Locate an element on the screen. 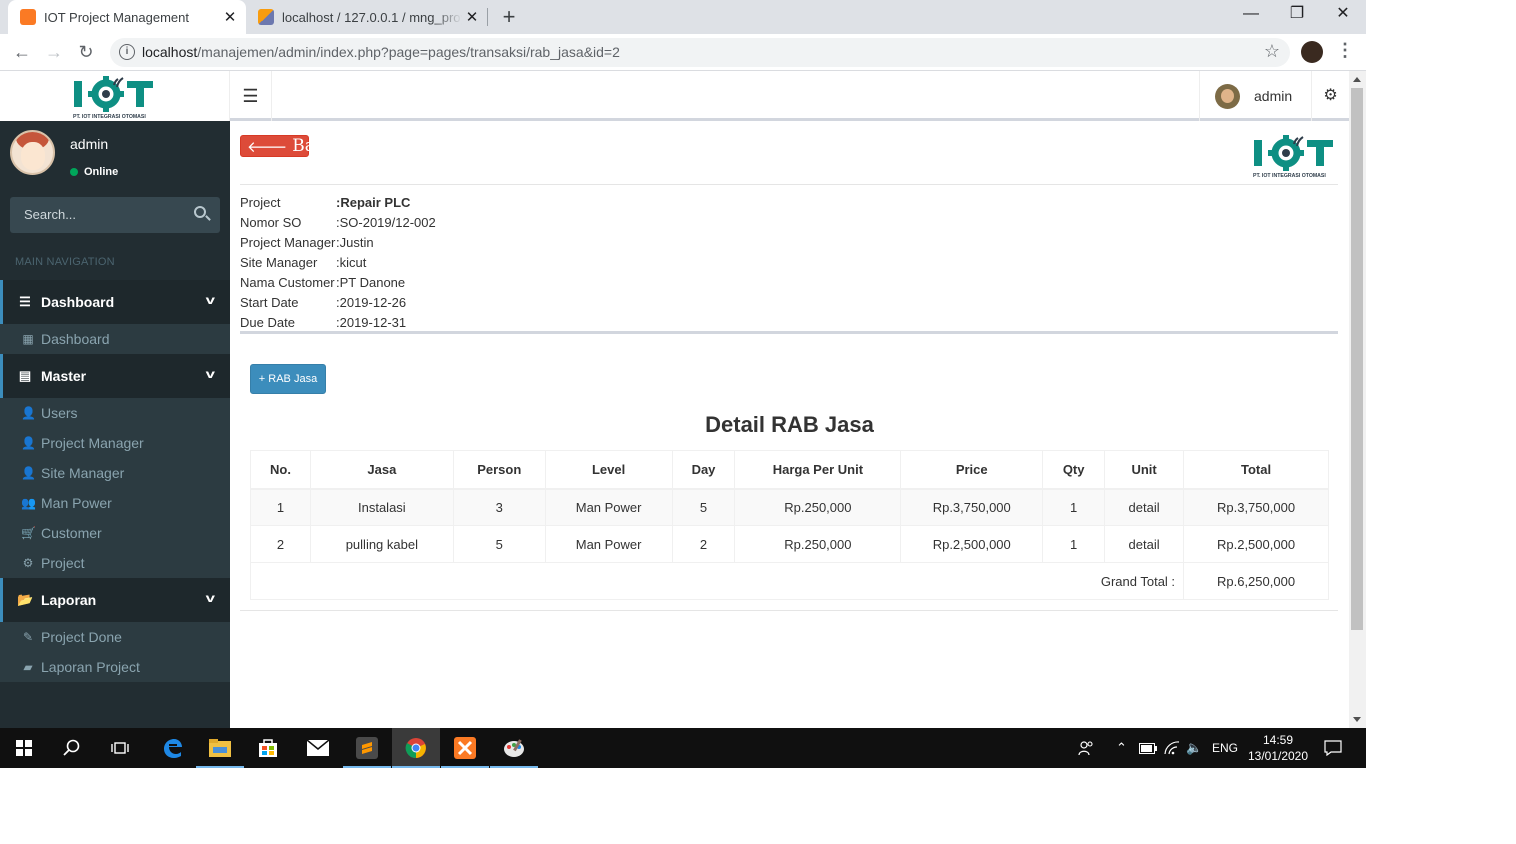 The image size is (1516, 844). profile-avatar-icon is located at coordinates (1312, 52).